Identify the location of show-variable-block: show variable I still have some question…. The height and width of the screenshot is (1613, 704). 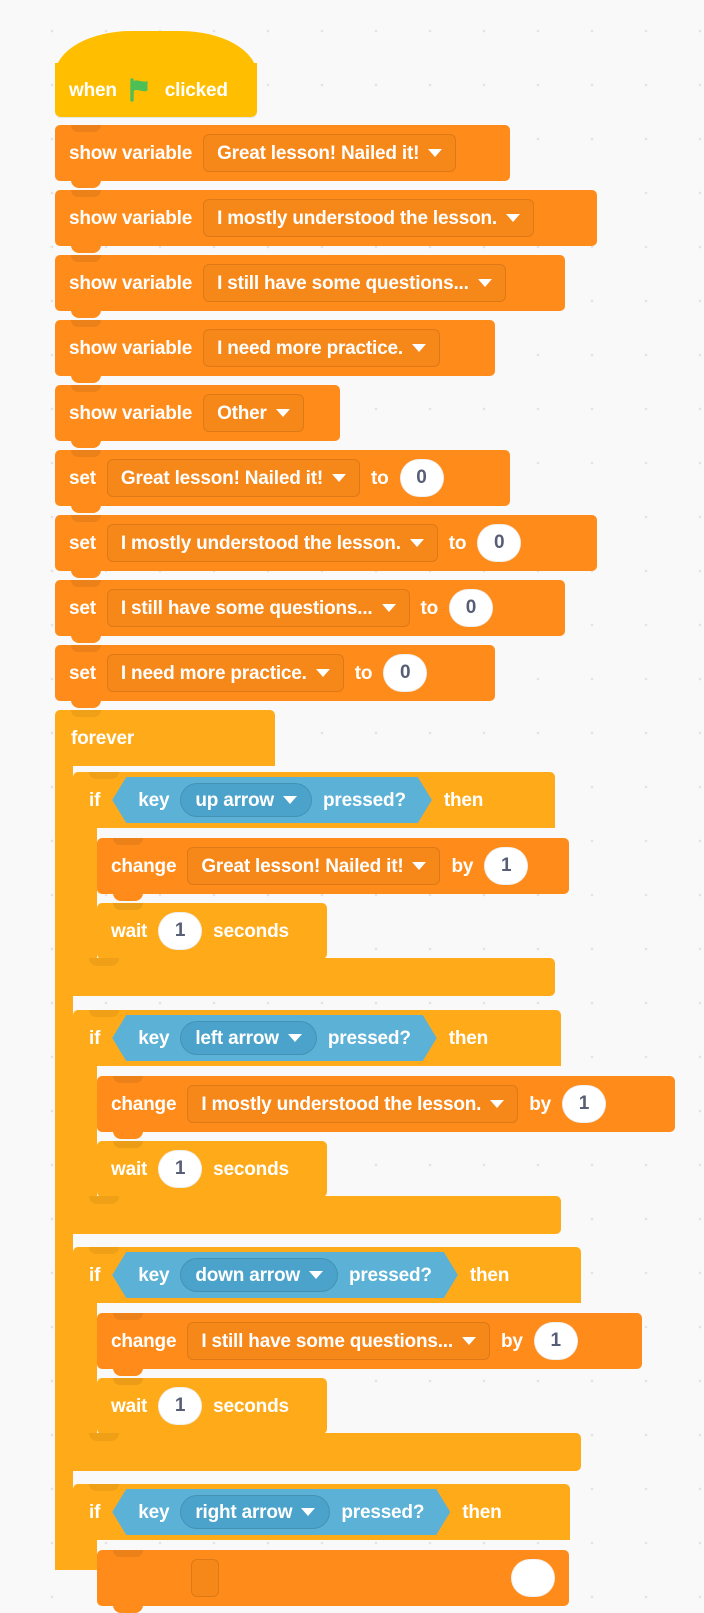
(310, 286).